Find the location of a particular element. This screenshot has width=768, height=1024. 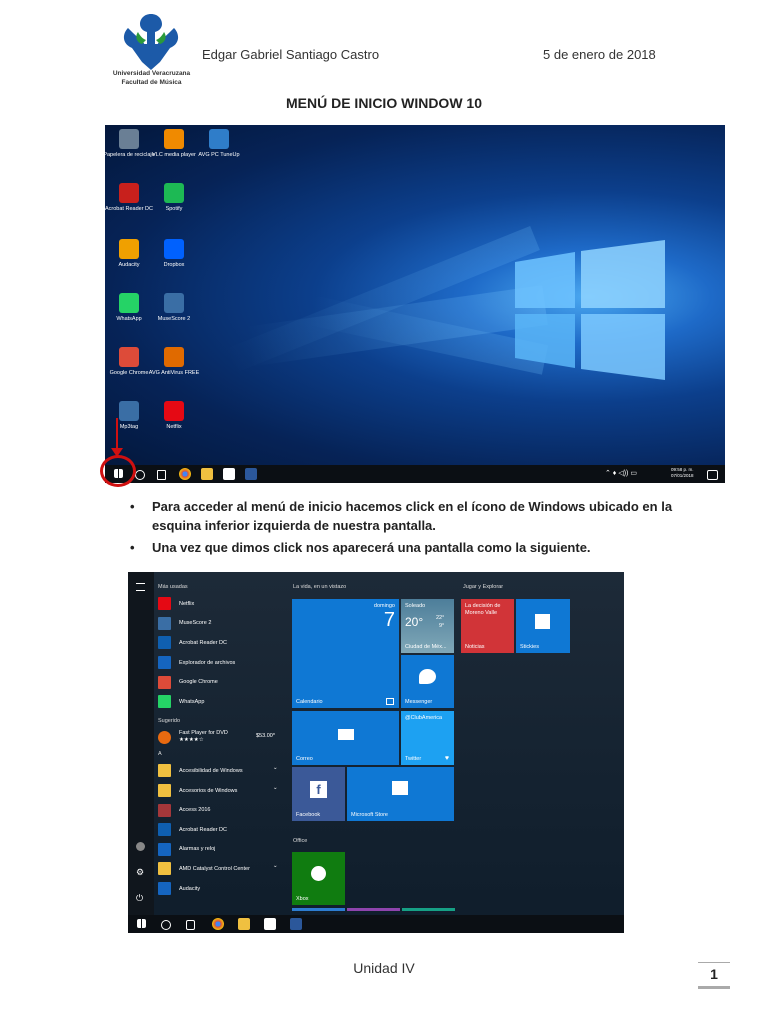

desktop-icon: AVG PC TuneUp is located at coordinates (219, 143).